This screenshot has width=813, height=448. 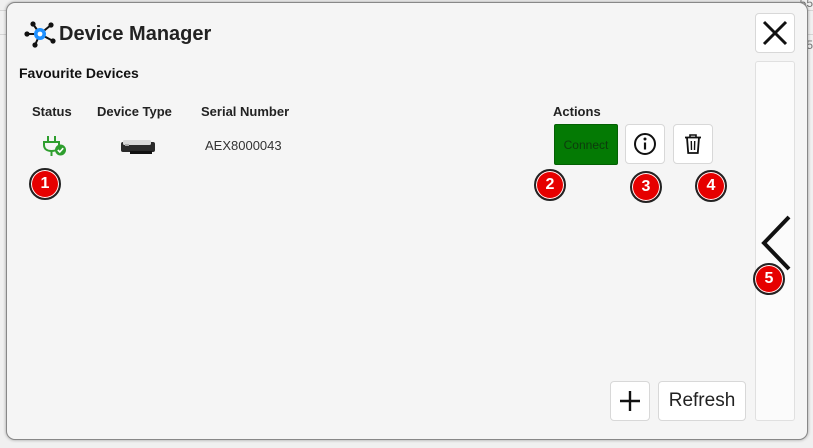 I want to click on annotation-badge-4: 4, so click(x=711, y=186).